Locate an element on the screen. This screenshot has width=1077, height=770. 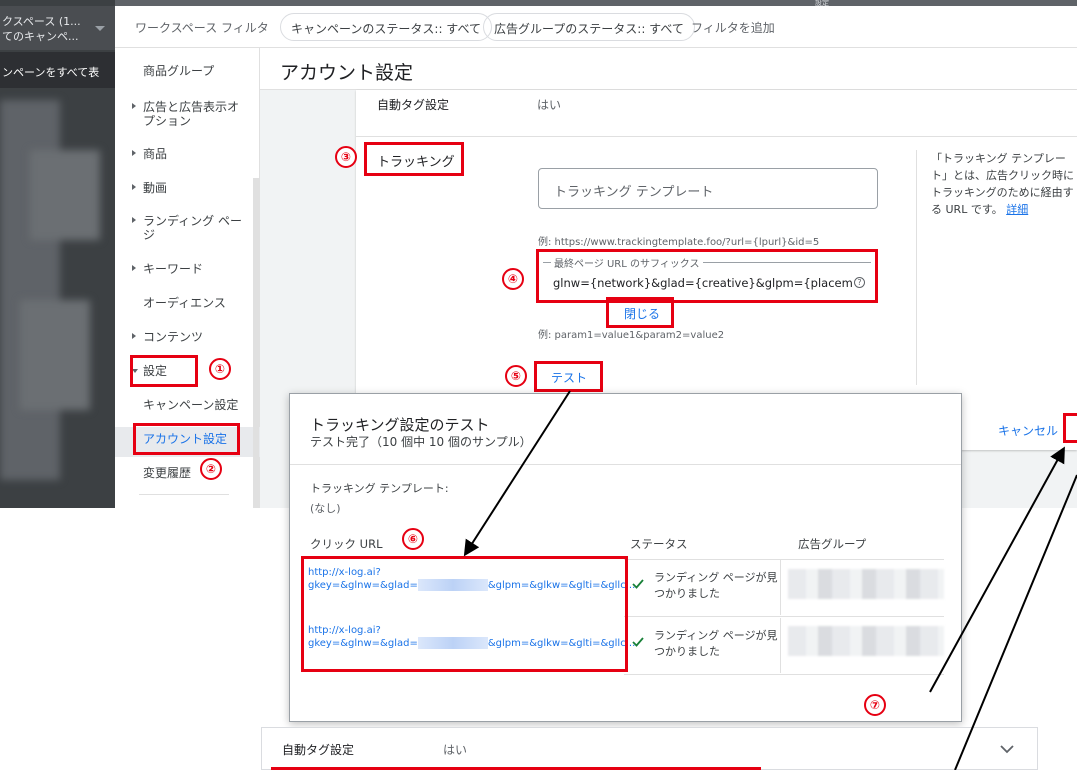
page-title: アカウント設定 is located at coordinates (347, 73).